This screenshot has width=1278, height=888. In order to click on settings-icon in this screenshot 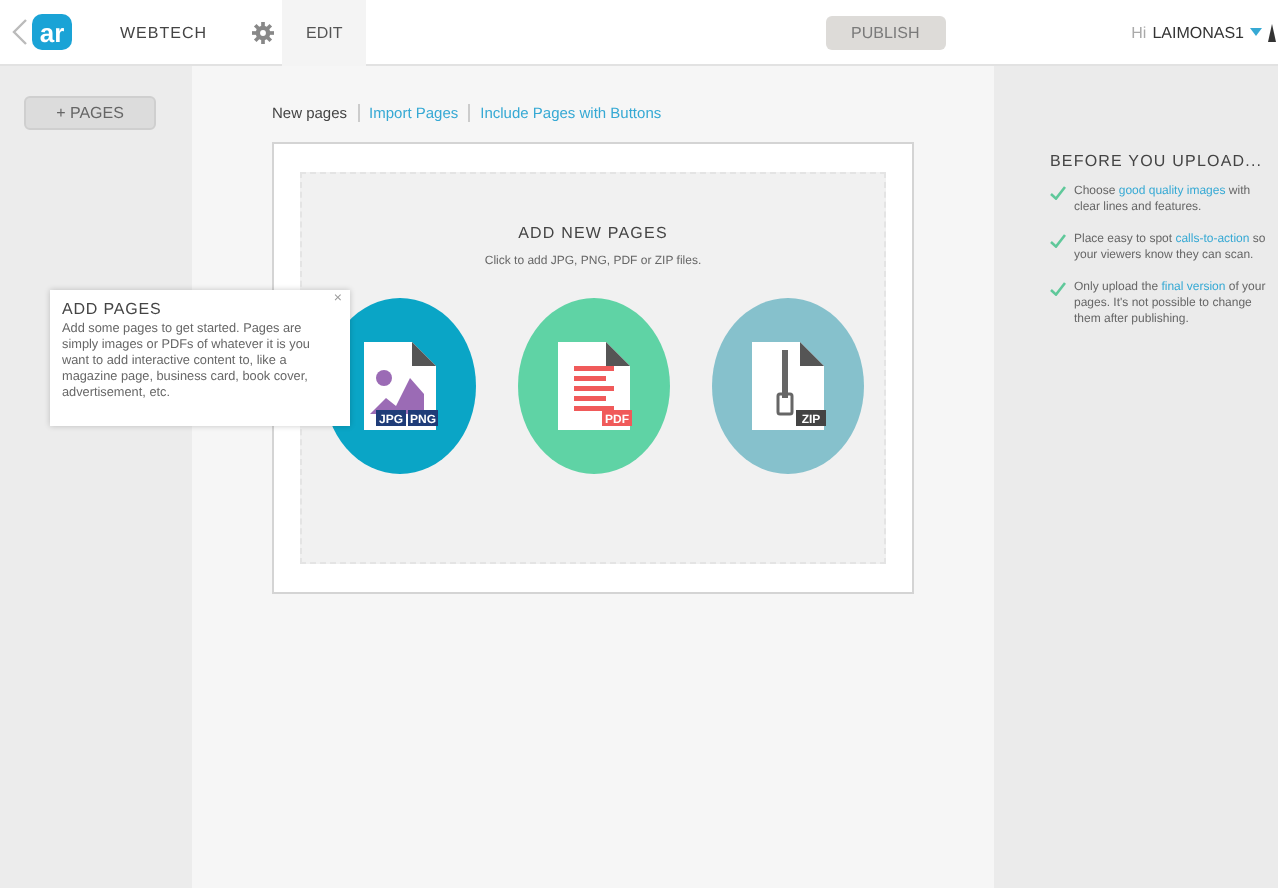, I will do `click(263, 32)`.